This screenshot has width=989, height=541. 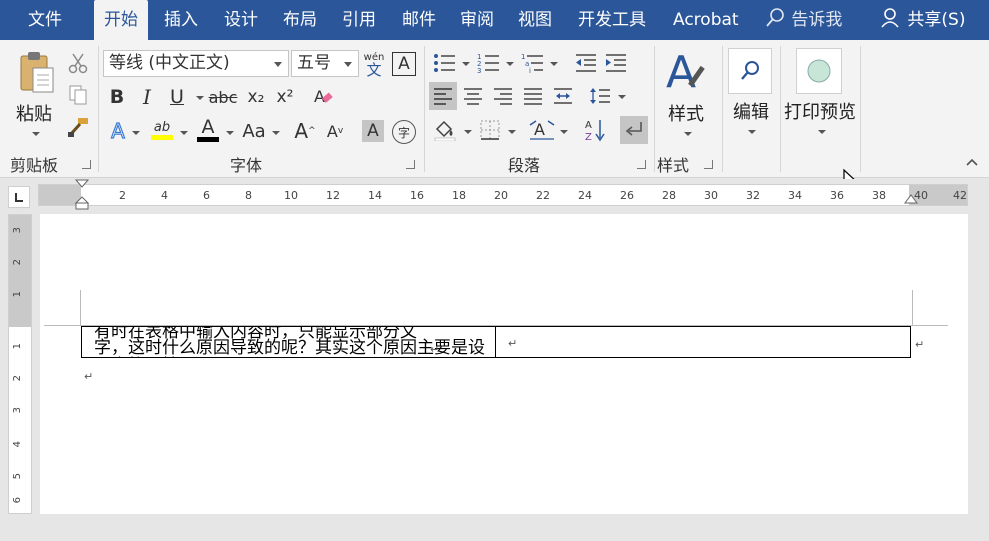 I want to click on table-cell: ↵, so click(x=703, y=342).